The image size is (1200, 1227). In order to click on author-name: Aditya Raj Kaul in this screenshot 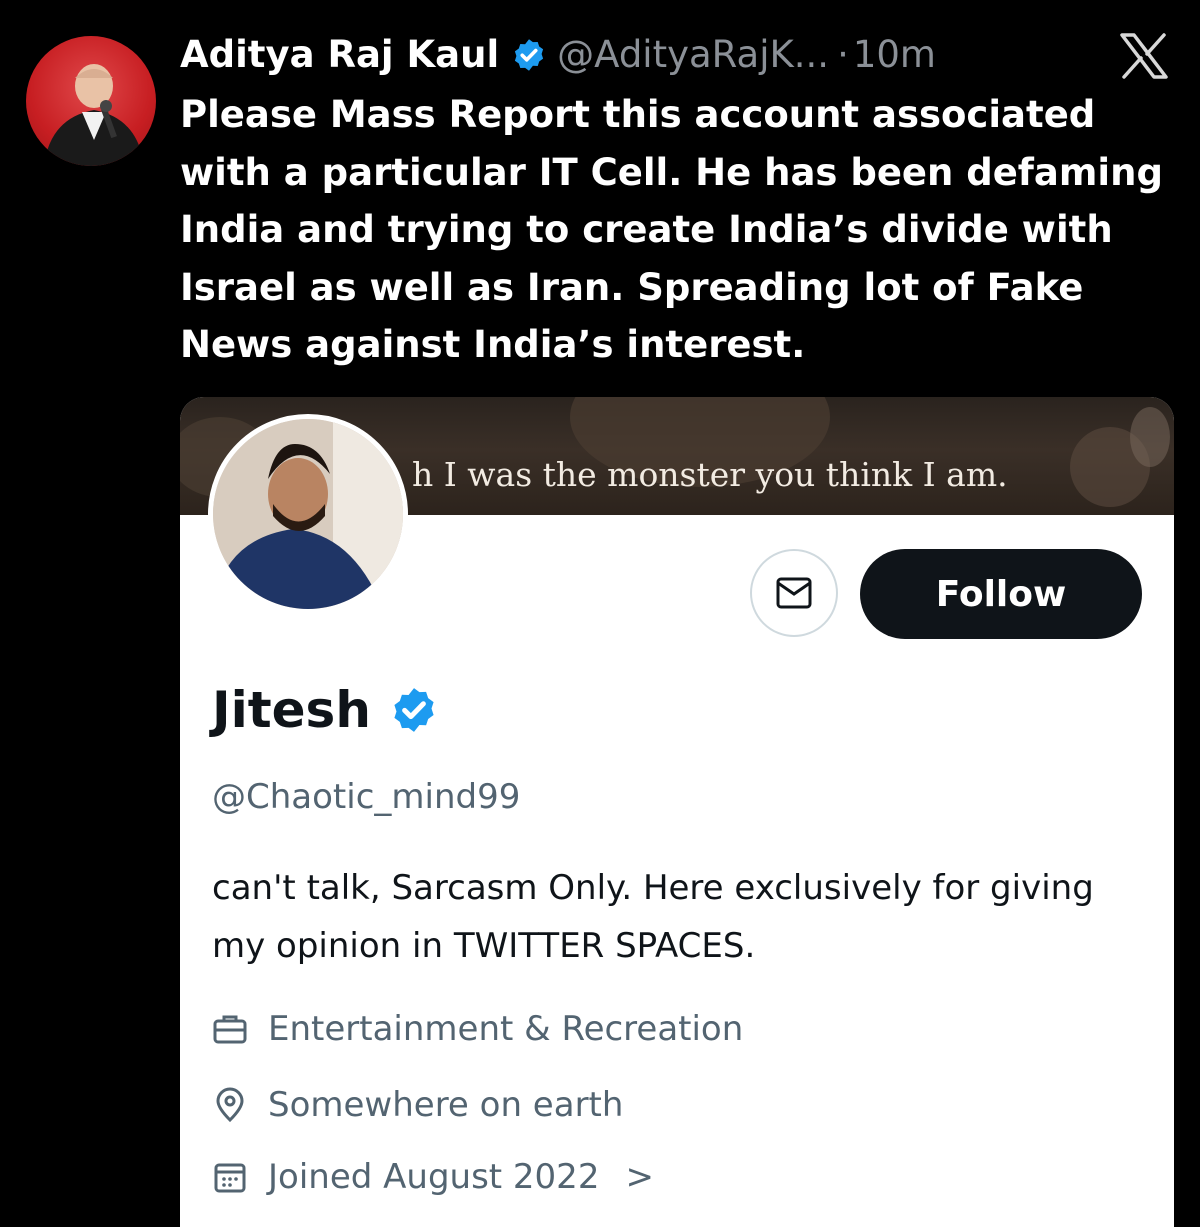, I will do `click(339, 55)`.